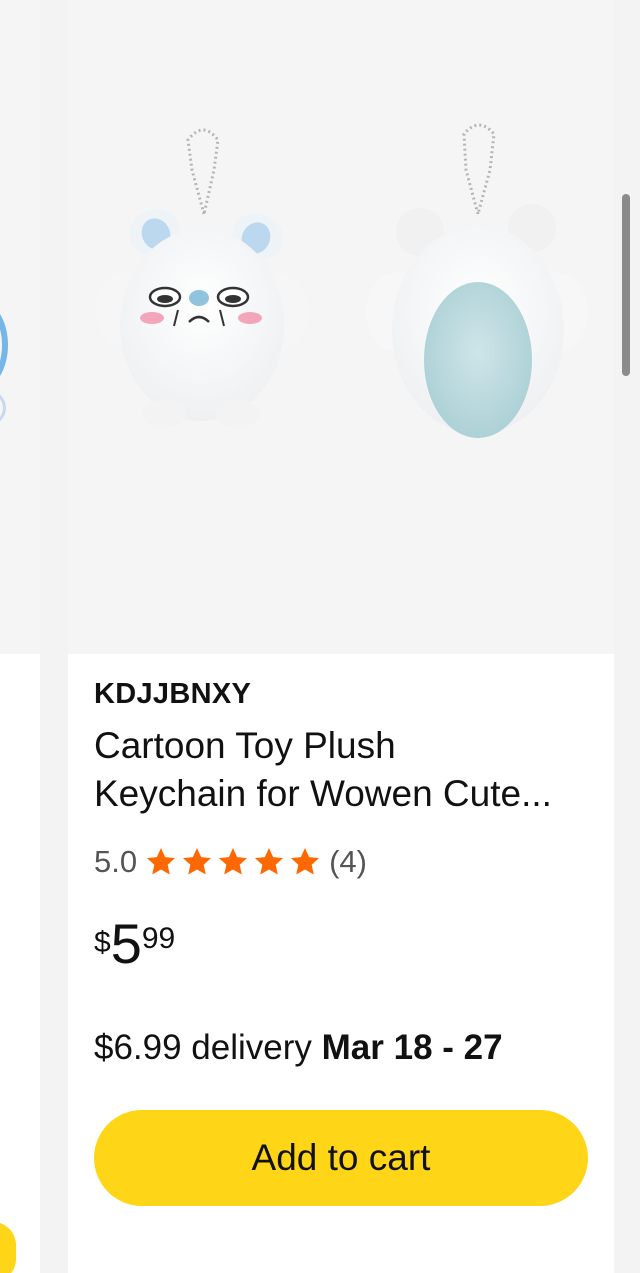  I want to click on delivery-dates: Mar 18 - 27, so click(412, 1047).